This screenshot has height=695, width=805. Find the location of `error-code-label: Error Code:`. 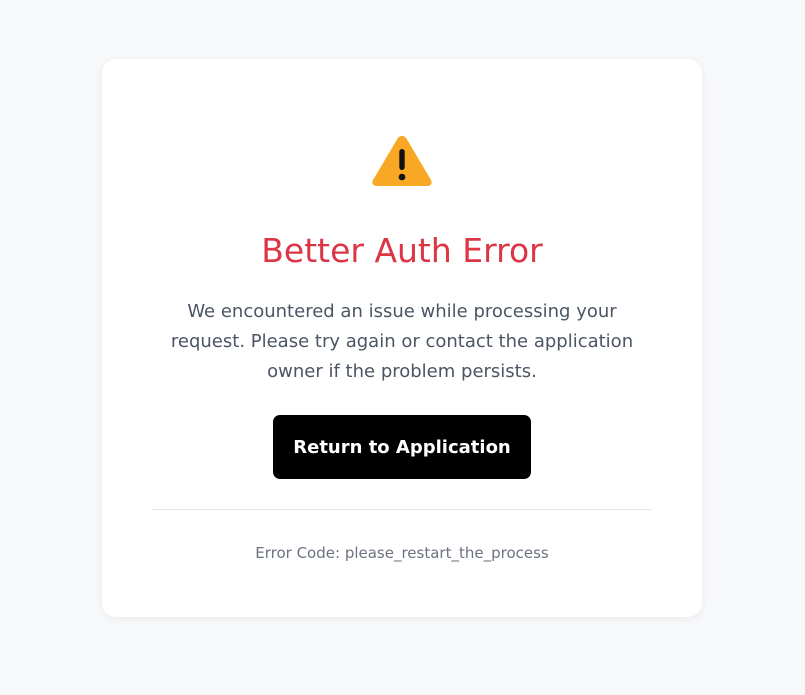

error-code-label: Error Code: is located at coordinates (300, 553).